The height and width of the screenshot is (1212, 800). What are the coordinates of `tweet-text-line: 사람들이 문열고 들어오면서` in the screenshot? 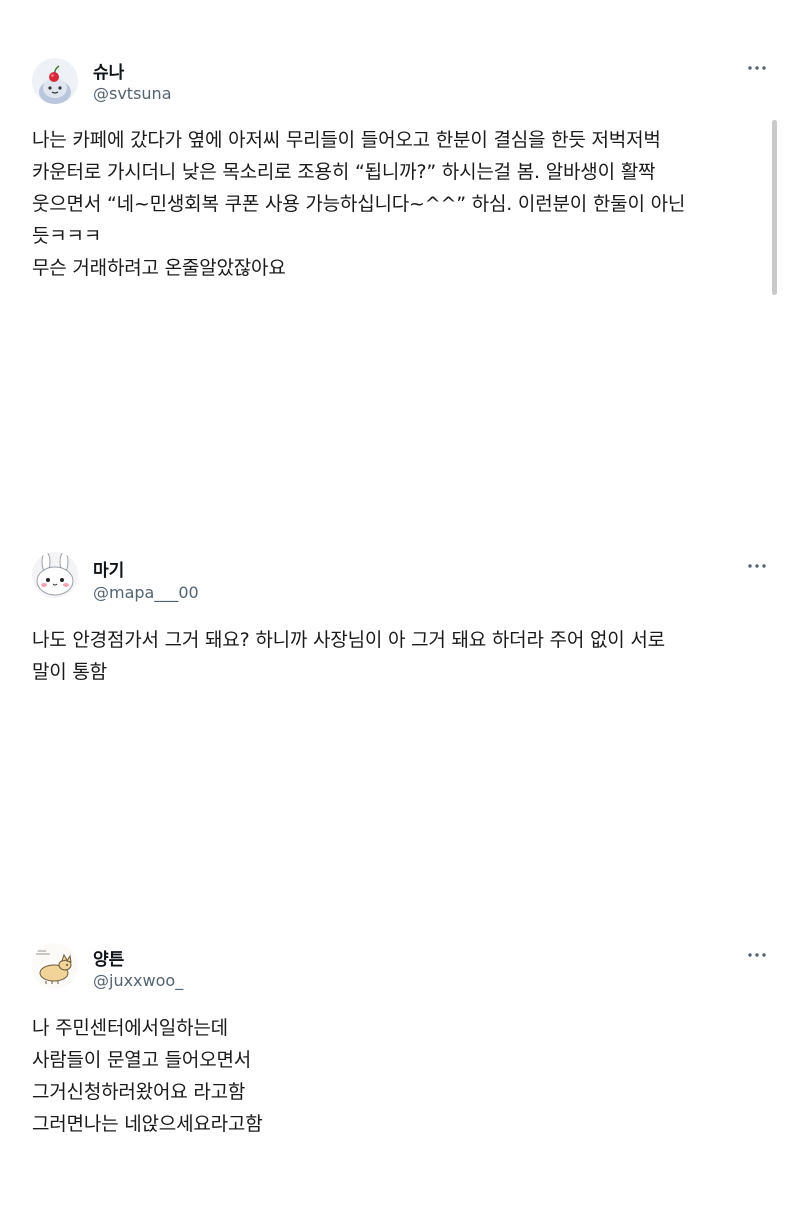 It's located at (142, 1060).